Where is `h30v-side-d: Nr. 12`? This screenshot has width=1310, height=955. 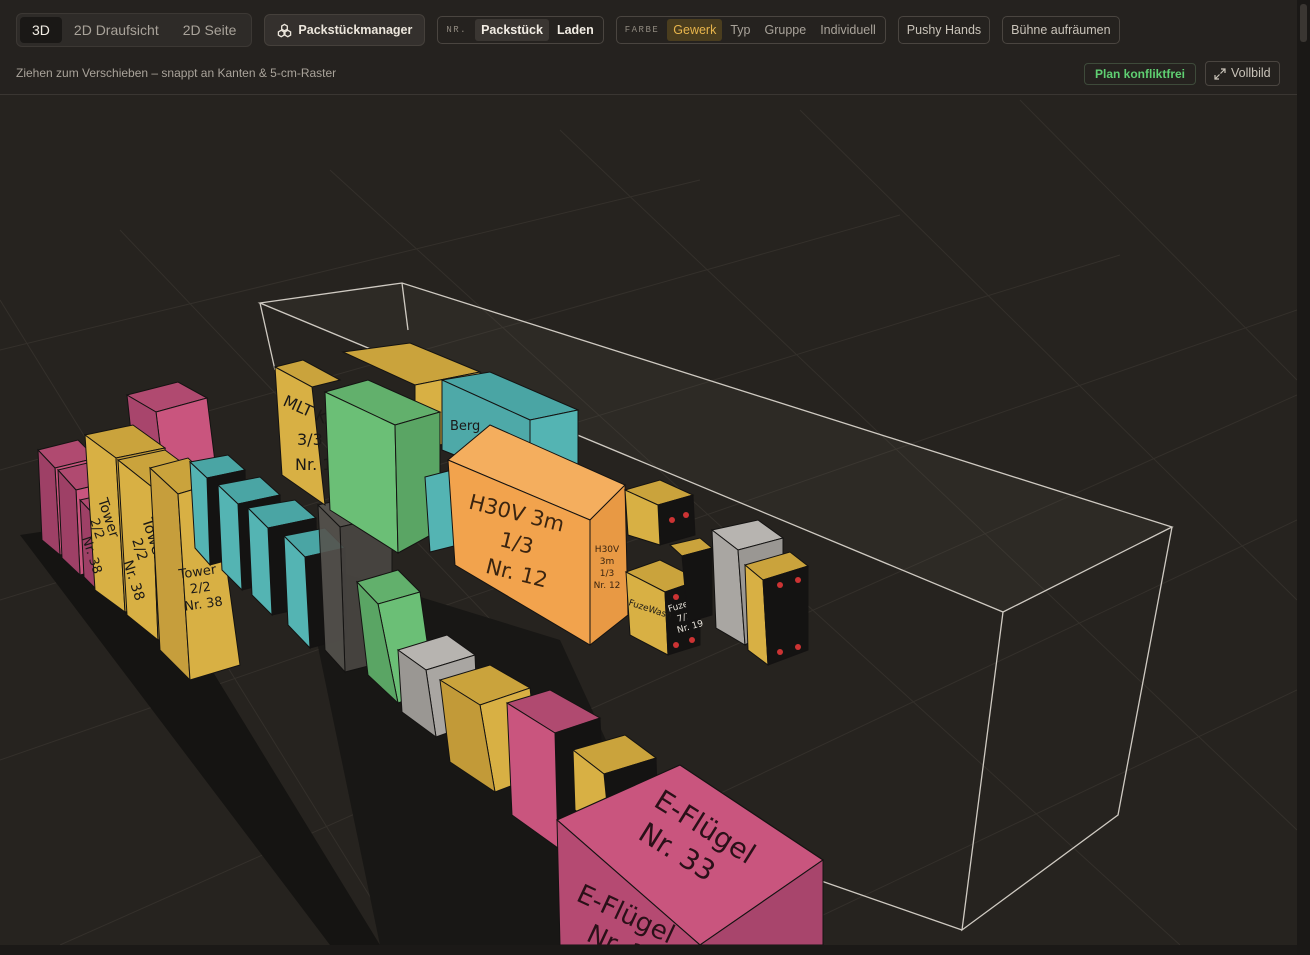
h30v-side-d: Nr. 12 is located at coordinates (607, 586).